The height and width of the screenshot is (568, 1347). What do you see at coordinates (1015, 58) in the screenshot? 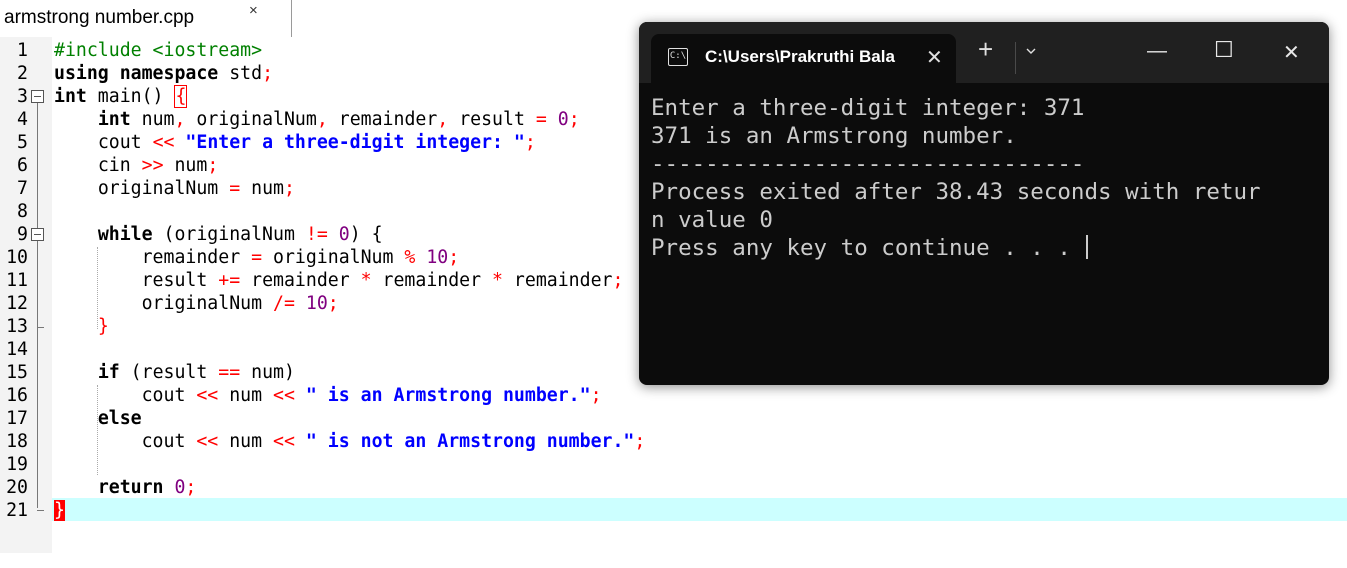
I see `divider` at bounding box center [1015, 58].